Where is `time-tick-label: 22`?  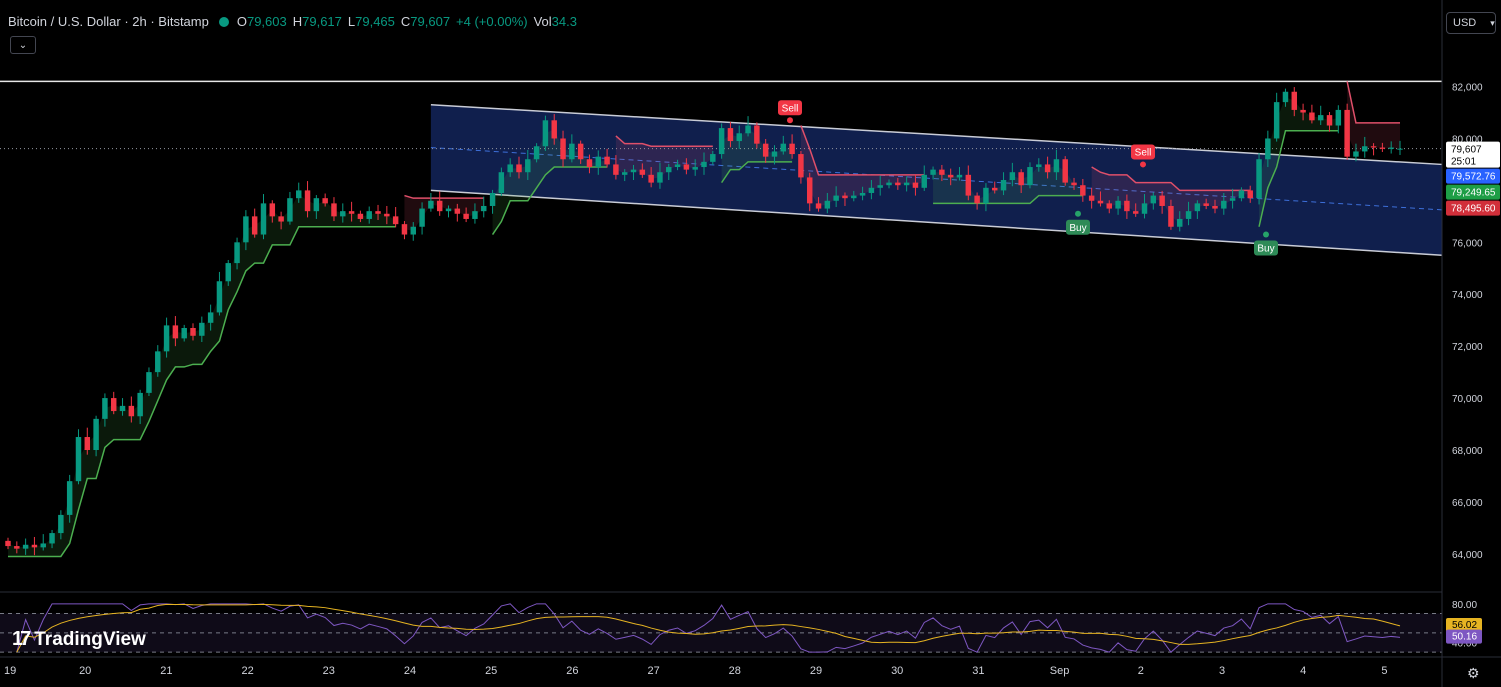
time-tick-label: 22 is located at coordinates (247, 671).